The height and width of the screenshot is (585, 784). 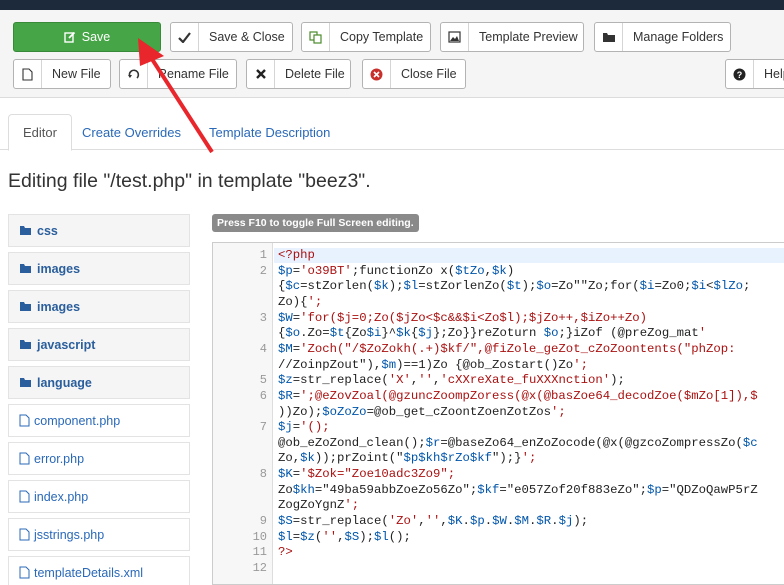 What do you see at coordinates (131, 132) in the screenshot?
I see `tab-create-overrides: Create Overrides` at bounding box center [131, 132].